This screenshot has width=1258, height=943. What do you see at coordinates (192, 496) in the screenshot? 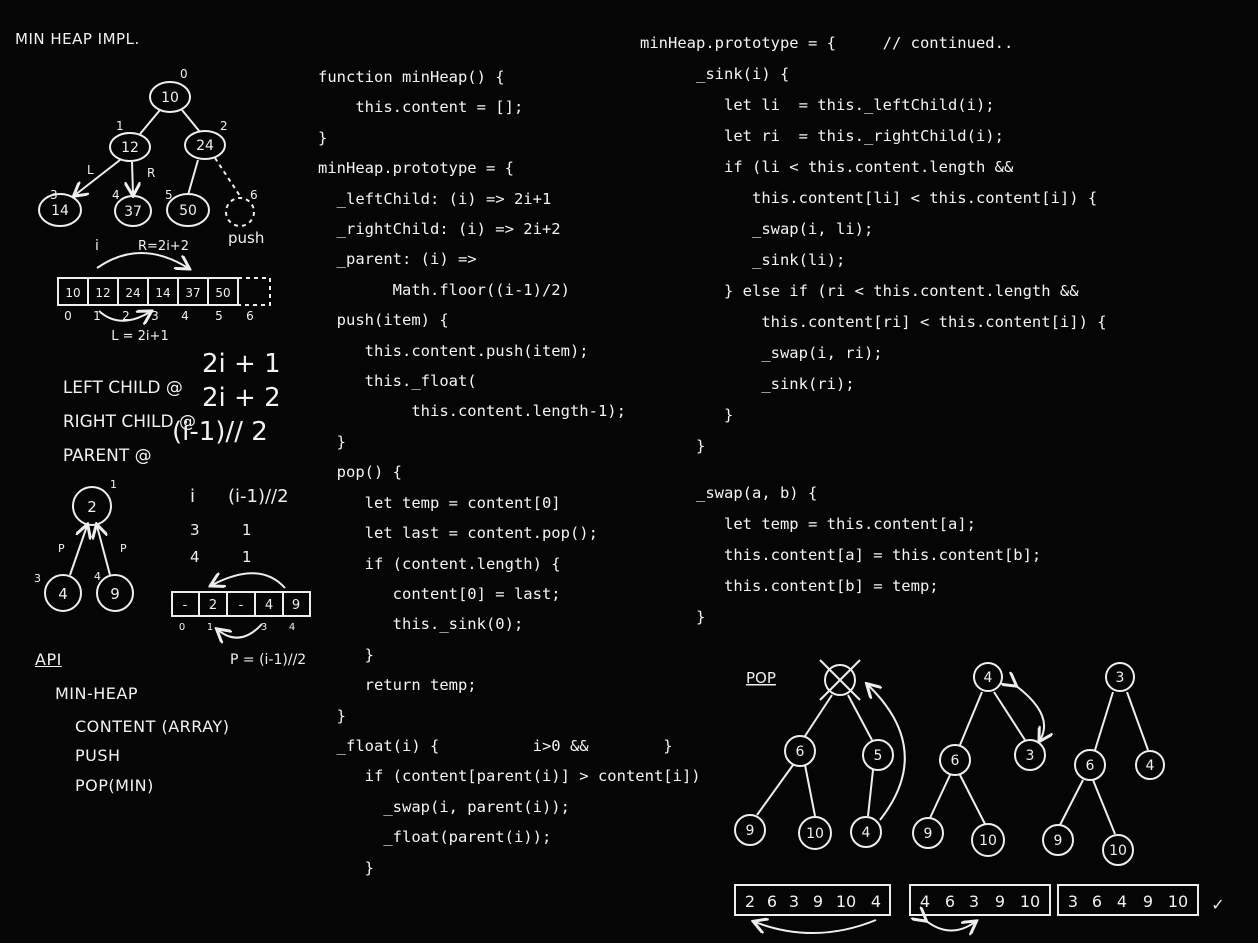
I see `table-header: i` at bounding box center [192, 496].